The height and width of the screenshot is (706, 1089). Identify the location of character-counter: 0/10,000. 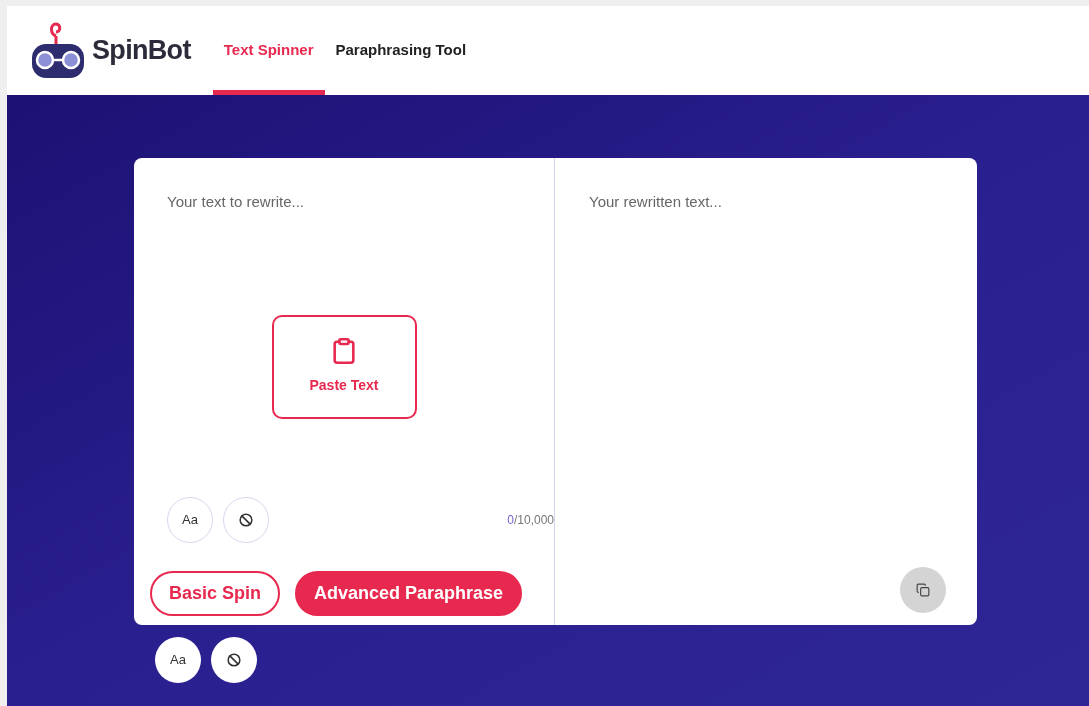
(530, 520).